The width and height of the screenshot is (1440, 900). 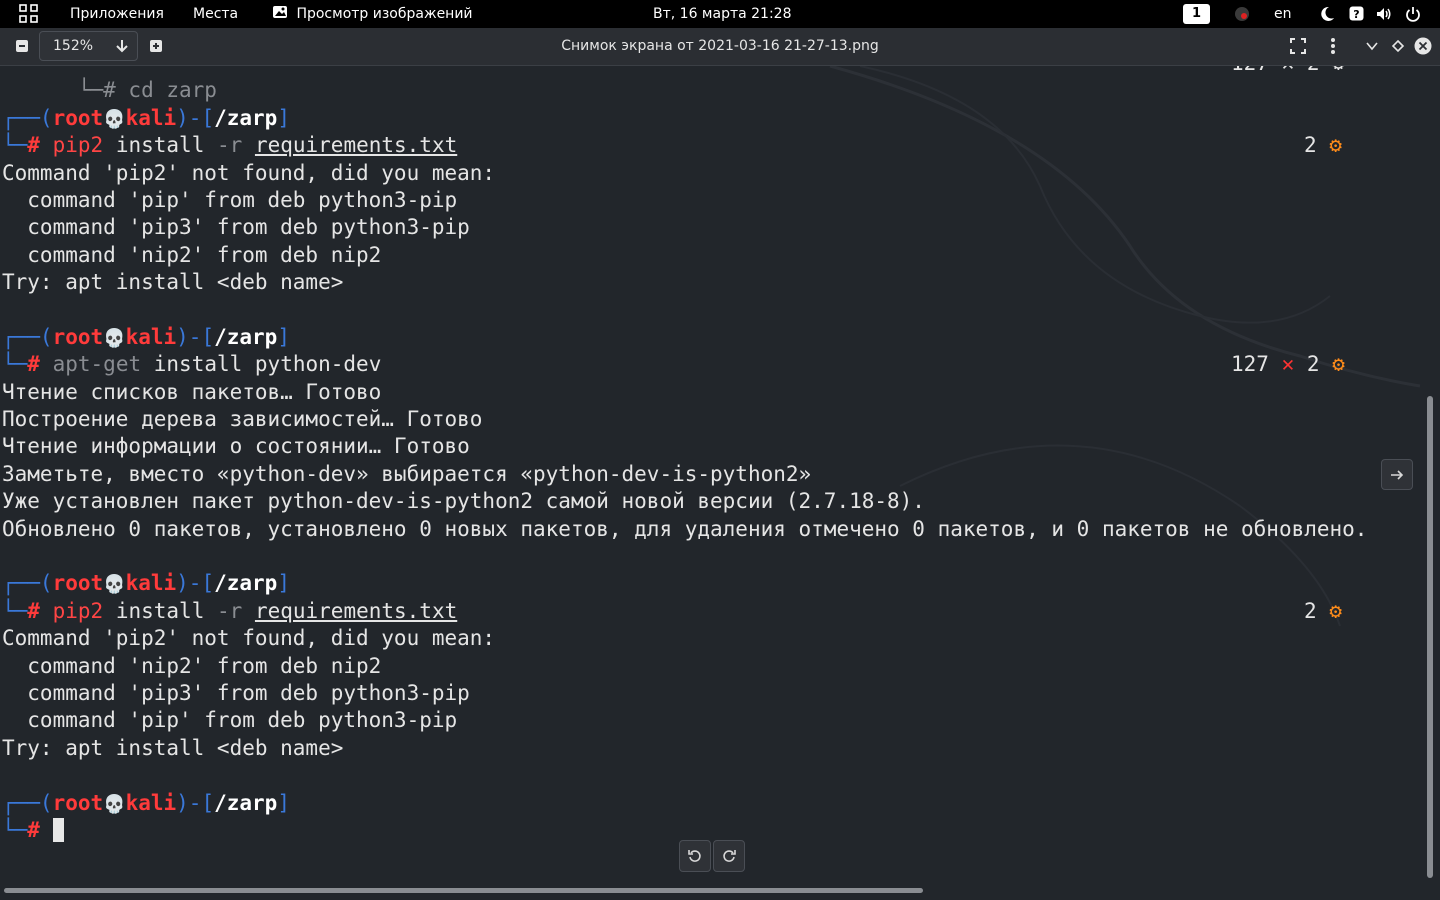 I want to click on terminal-line: └─# cd zarp 127 ✕ 2 ⚙, so click(x=712, y=84).